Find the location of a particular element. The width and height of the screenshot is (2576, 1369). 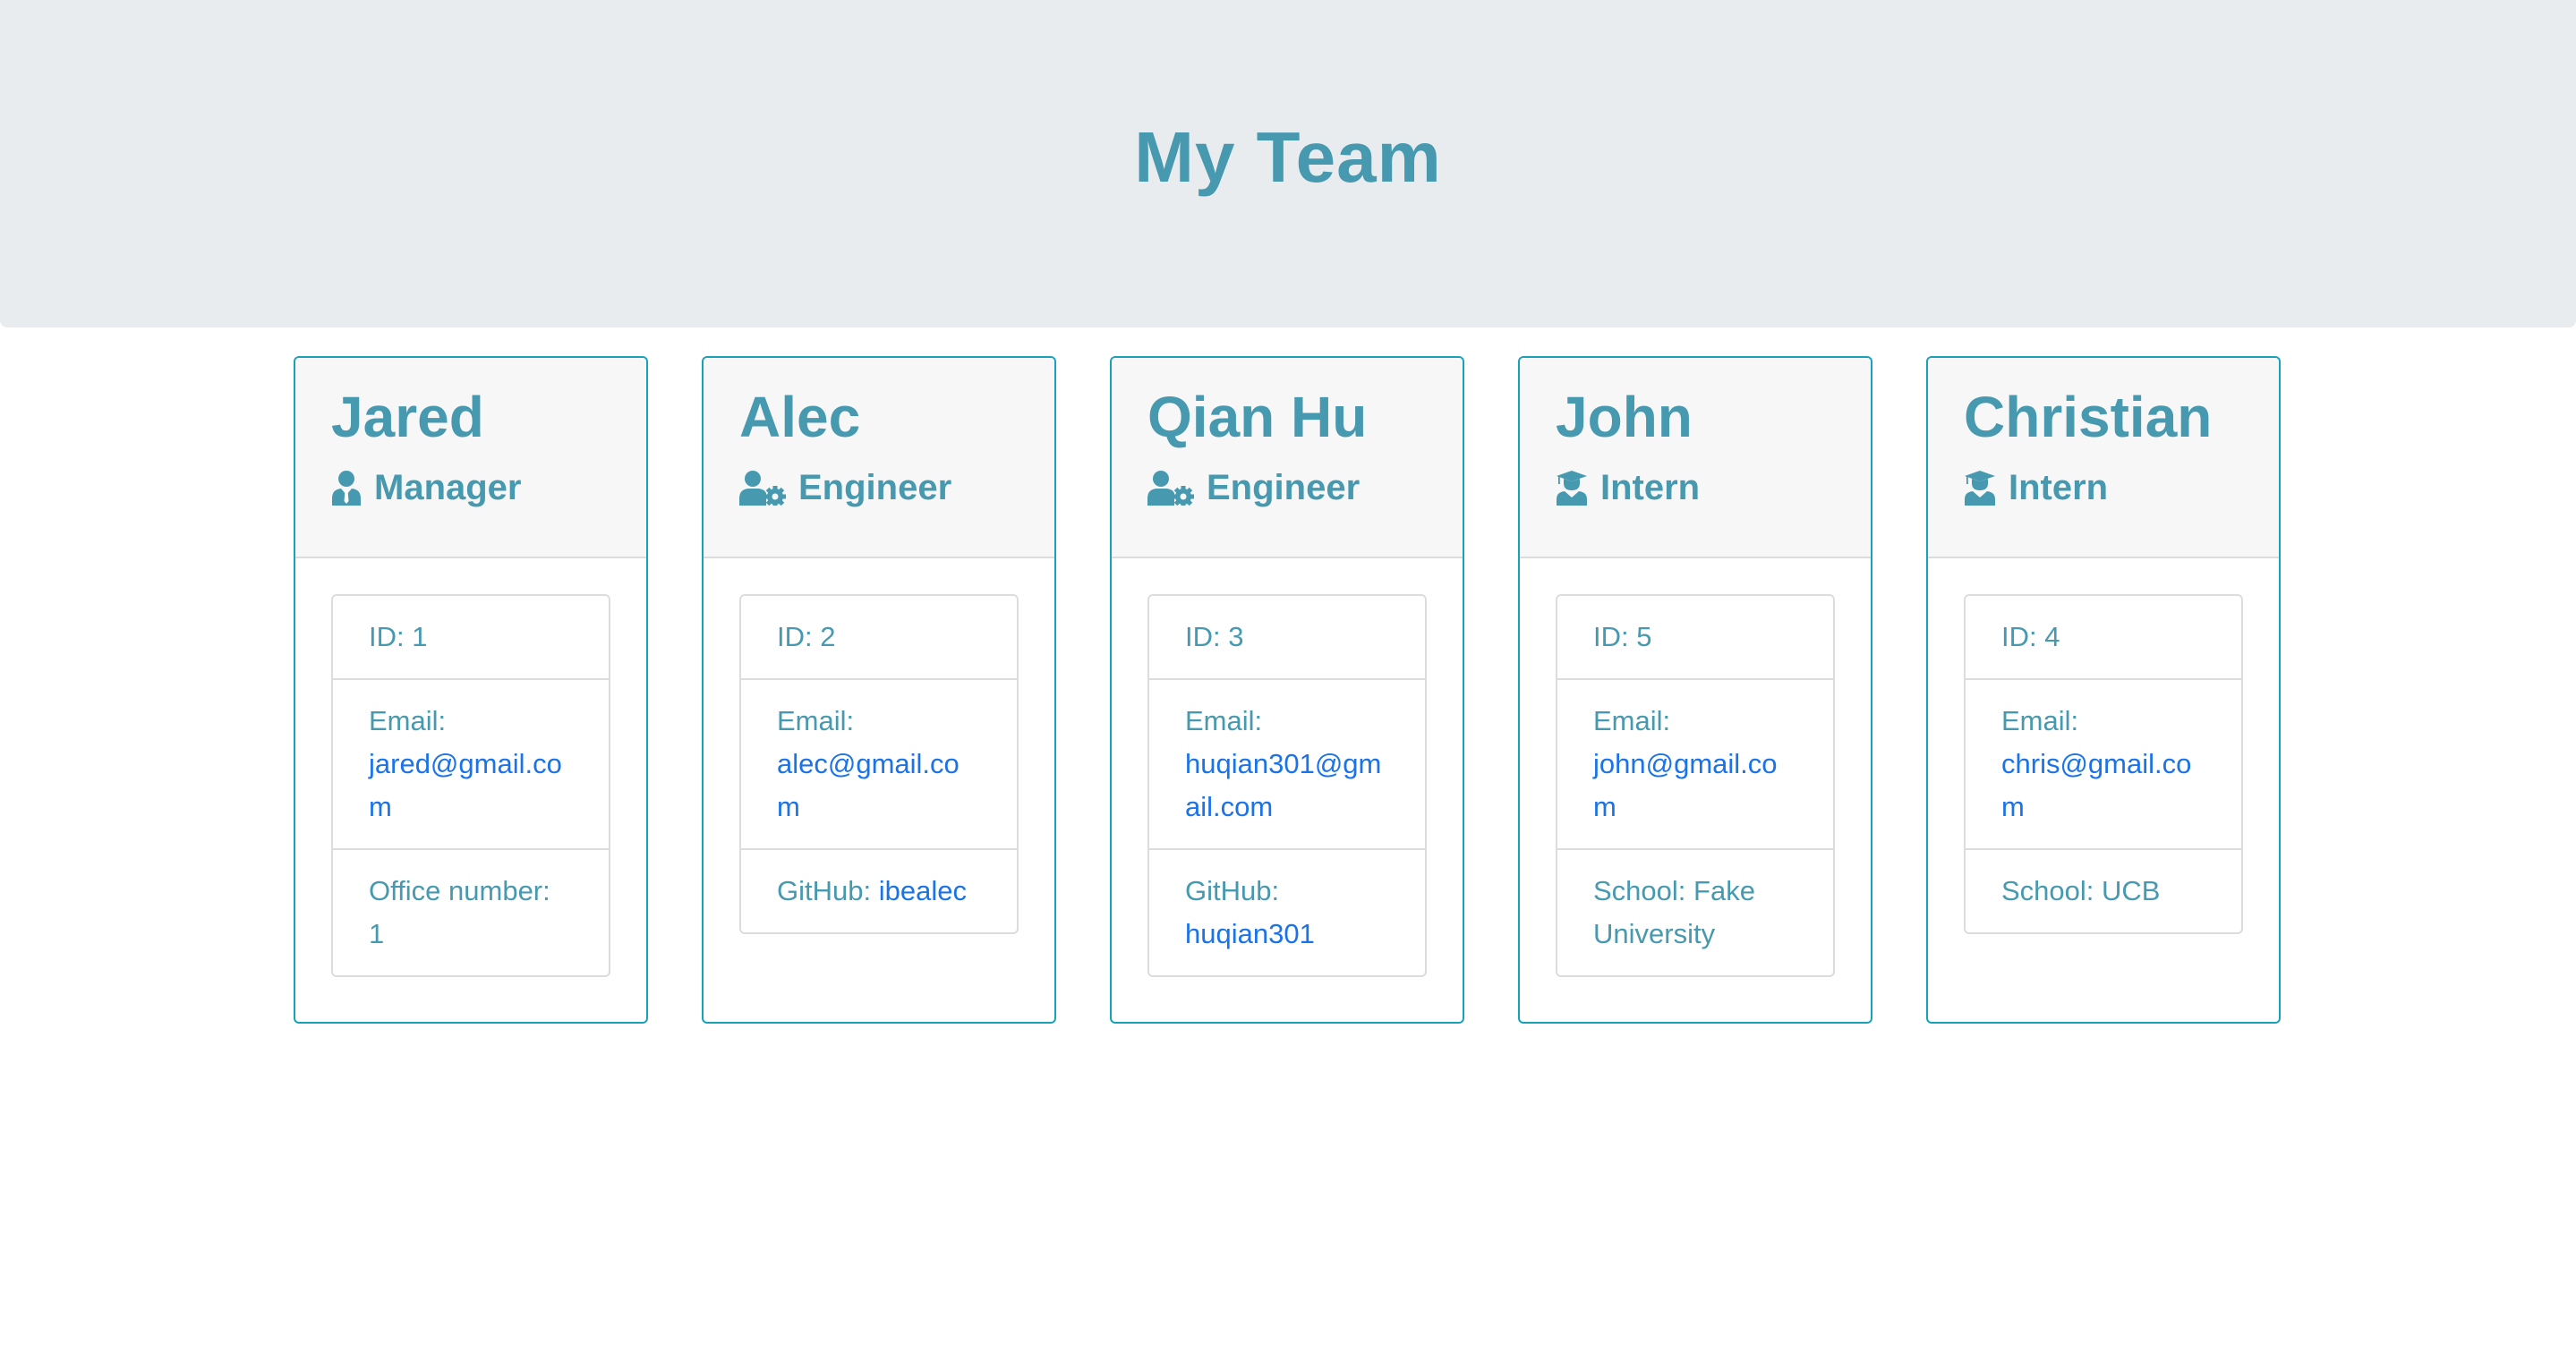

email-item: Email: alec@gmail.com is located at coordinates (879, 765).